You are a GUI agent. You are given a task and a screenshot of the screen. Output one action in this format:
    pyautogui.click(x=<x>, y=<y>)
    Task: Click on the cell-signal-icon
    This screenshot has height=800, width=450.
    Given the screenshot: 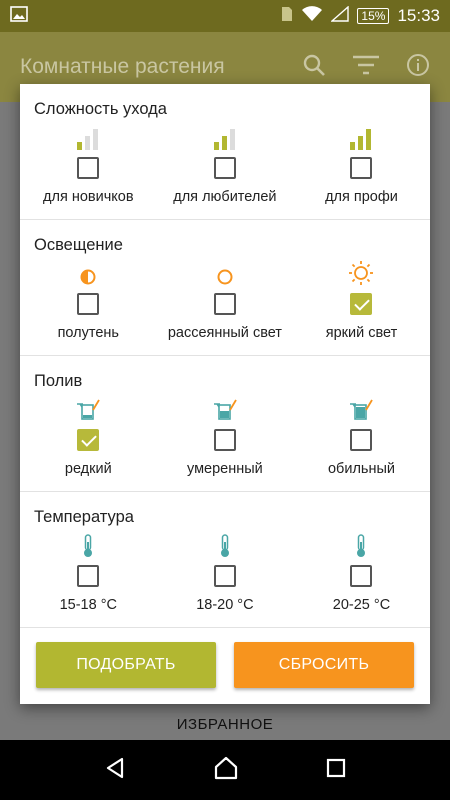 What is the action you would take?
    pyautogui.click(x=340, y=15)
    